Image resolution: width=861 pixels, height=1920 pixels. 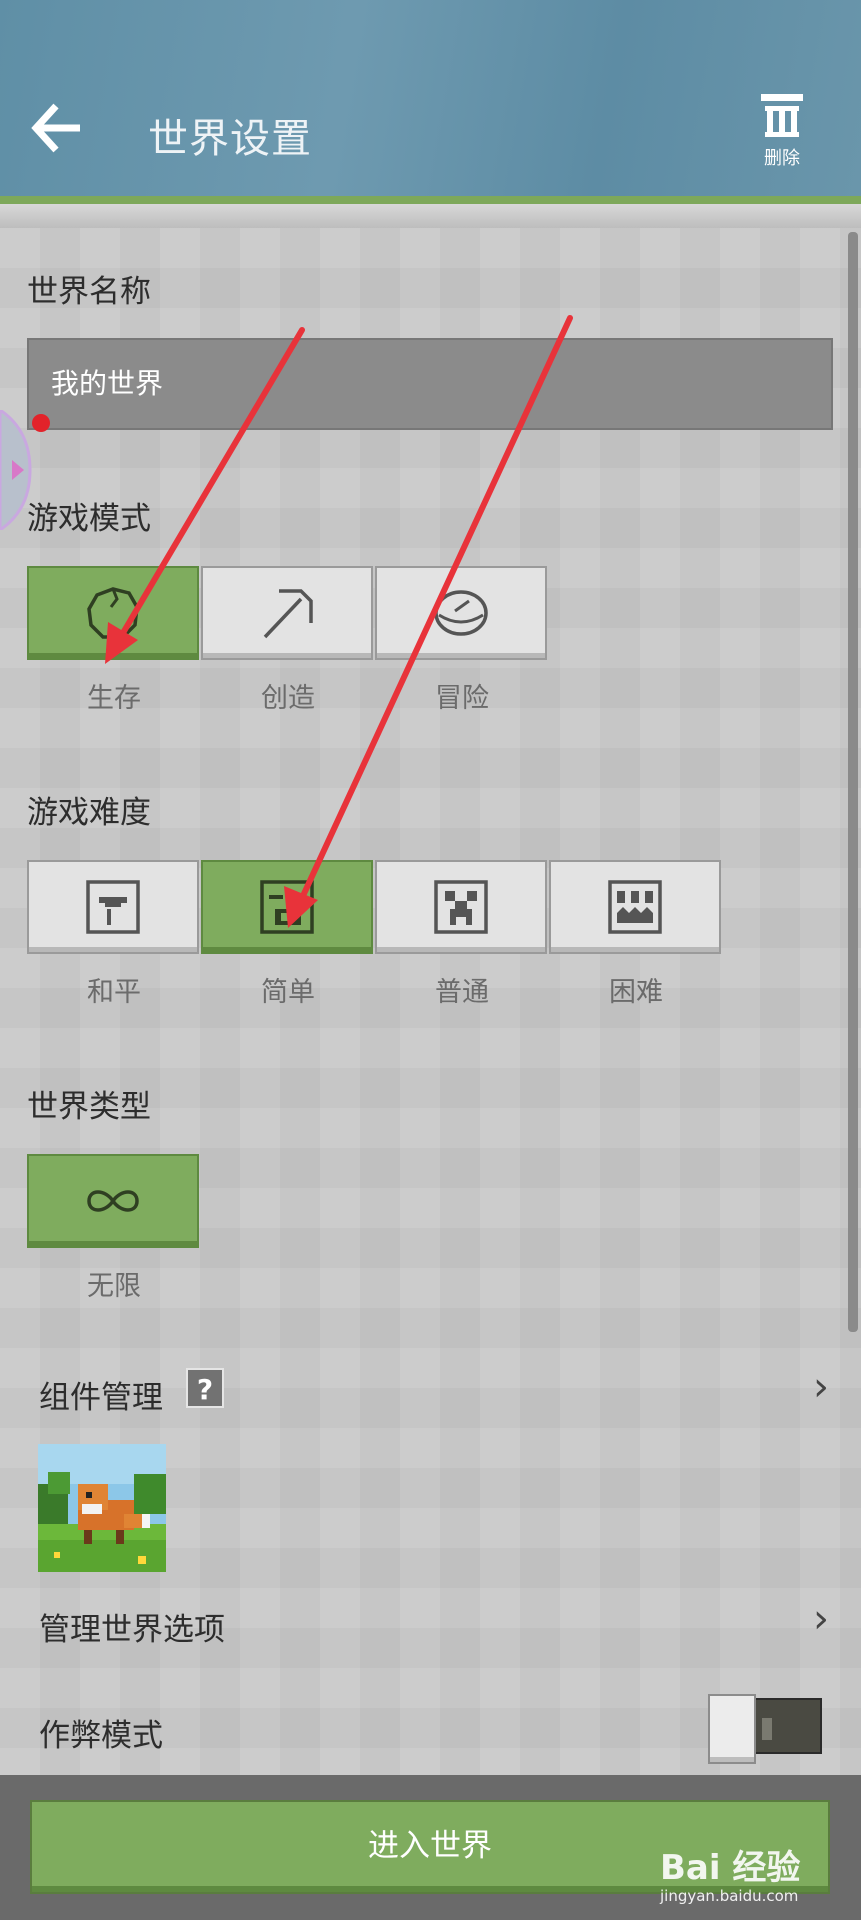 What do you see at coordinates (288, 992) in the screenshot?
I see `difficulty-easy-label: 简单` at bounding box center [288, 992].